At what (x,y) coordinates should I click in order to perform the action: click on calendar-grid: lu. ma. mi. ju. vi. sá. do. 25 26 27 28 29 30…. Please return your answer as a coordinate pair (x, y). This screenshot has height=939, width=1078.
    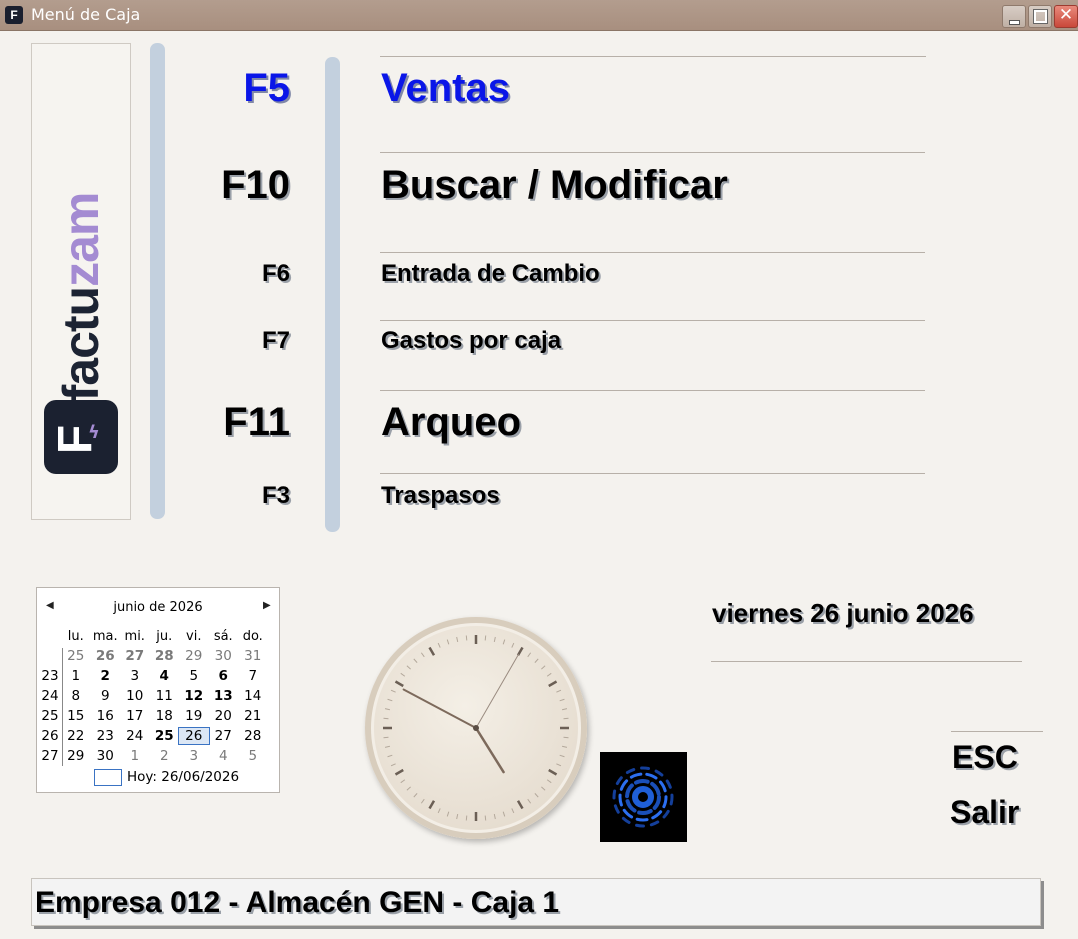
    Looking at the image, I should click on (153, 696).